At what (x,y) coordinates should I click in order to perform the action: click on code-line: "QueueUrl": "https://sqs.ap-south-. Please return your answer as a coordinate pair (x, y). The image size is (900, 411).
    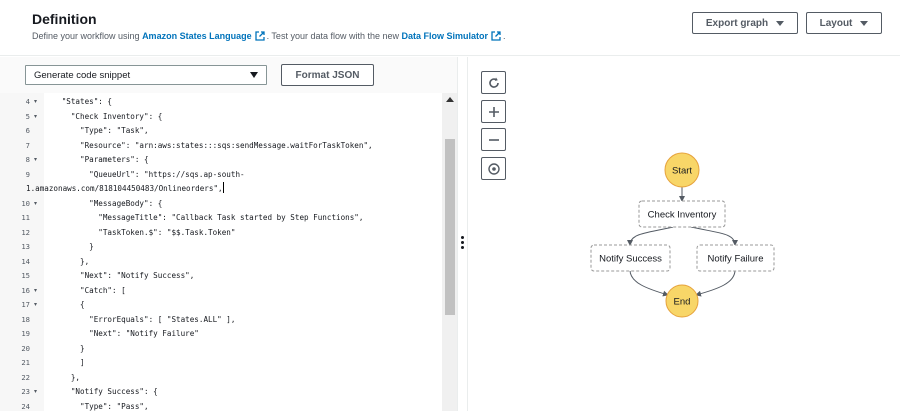
    Looking at the image, I should click on (146, 175).